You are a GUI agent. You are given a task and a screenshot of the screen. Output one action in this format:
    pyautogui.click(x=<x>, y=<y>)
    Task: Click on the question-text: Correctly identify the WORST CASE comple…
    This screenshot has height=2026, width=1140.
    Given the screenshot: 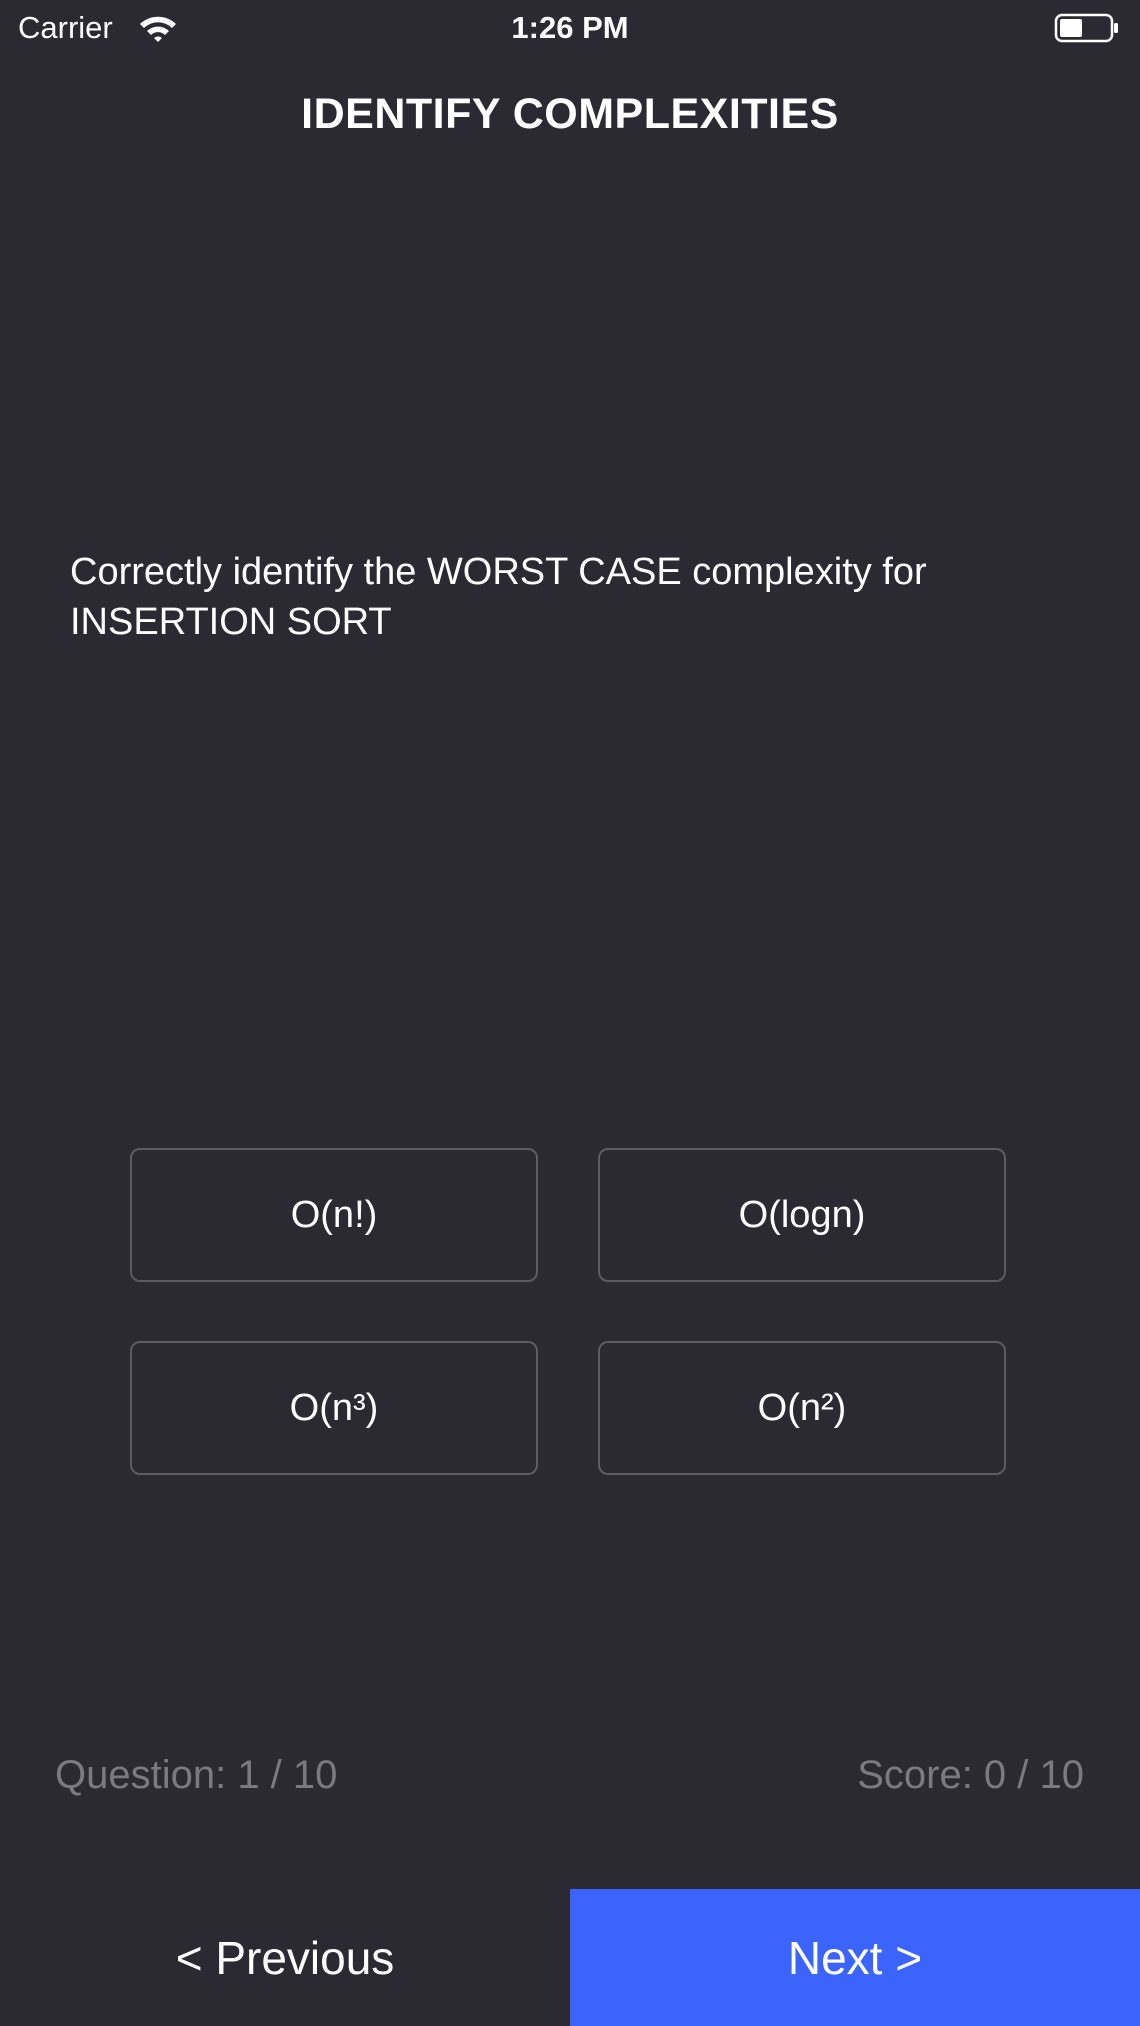 What is the action you would take?
    pyautogui.click(x=498, y=597)
    